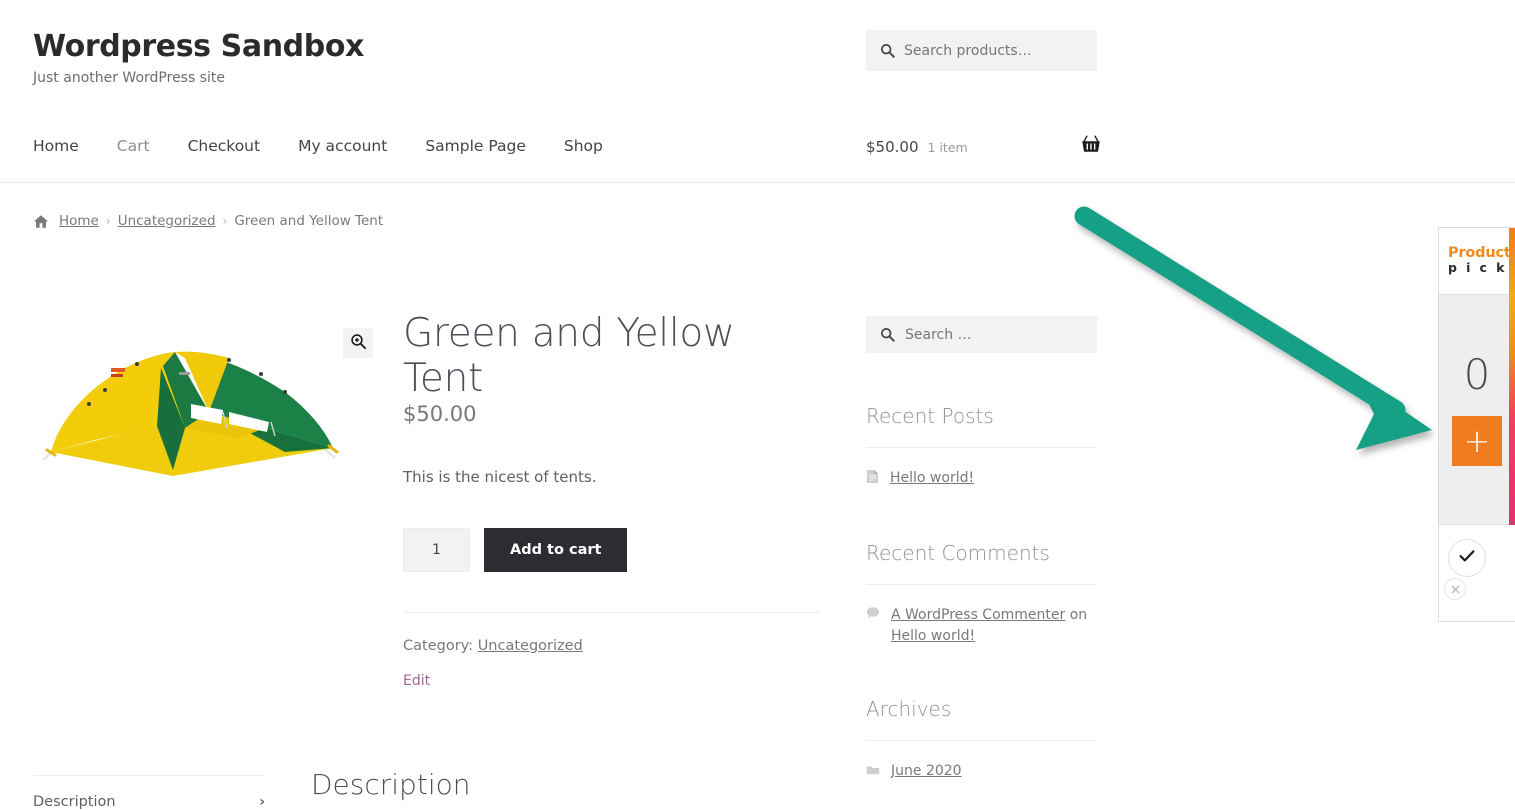  Describe the element at coordinates (930, 416) in the screenshot. I see `widget-title-recent-posts: Recent Posts` at that location.